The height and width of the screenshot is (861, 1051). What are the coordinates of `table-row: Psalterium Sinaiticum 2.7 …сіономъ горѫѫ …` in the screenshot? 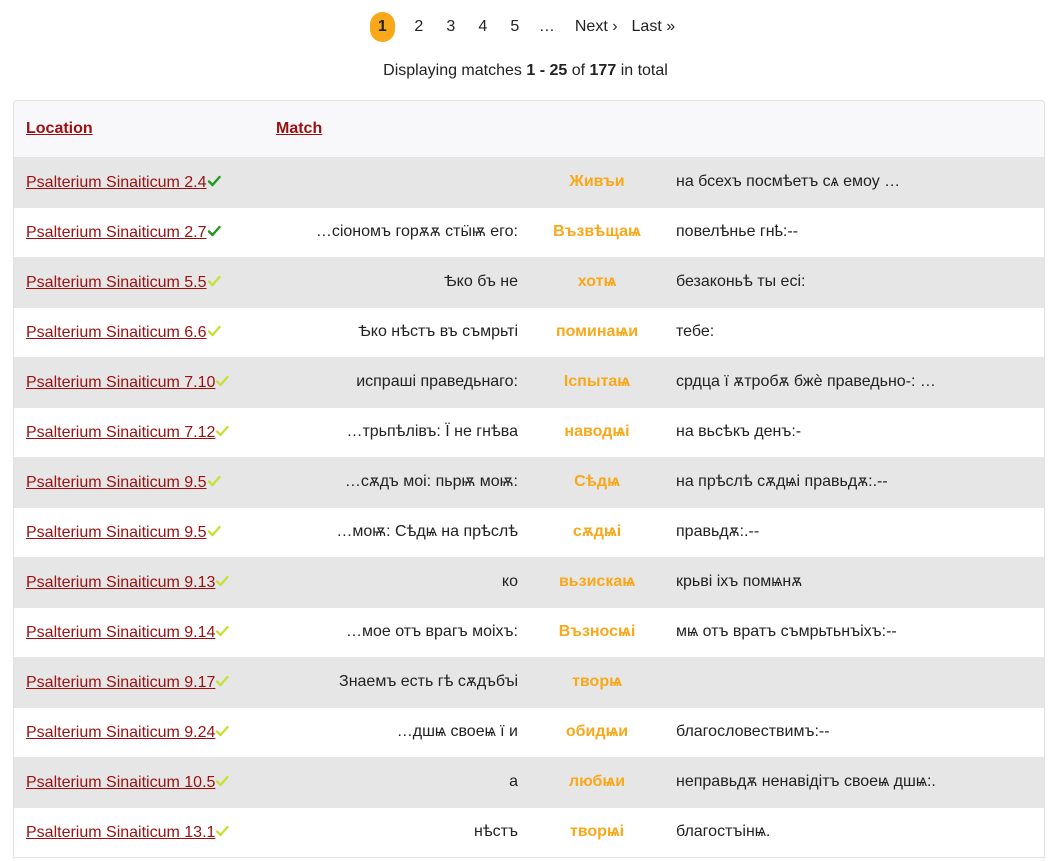 It's located at (529, 233).